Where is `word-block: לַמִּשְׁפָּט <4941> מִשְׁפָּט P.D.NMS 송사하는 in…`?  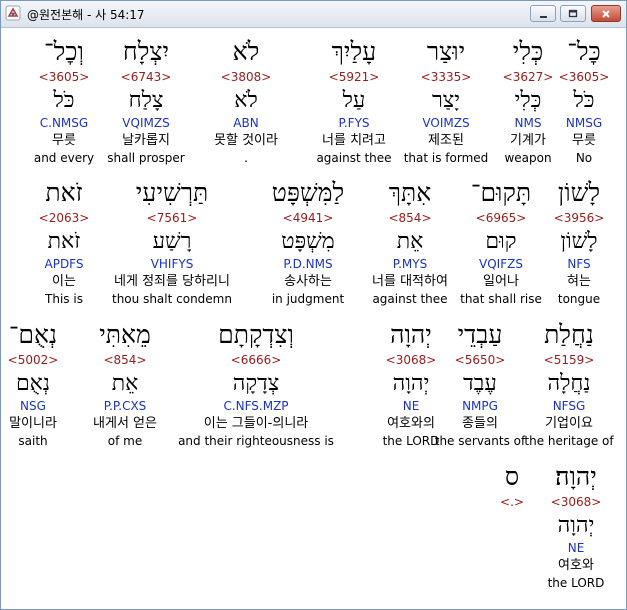 word-block: לַמִּשְׁפָּט <4941> מִשְׁפָּט P.D.NMS 송사하는 in… is located at coordinates (308, 241).